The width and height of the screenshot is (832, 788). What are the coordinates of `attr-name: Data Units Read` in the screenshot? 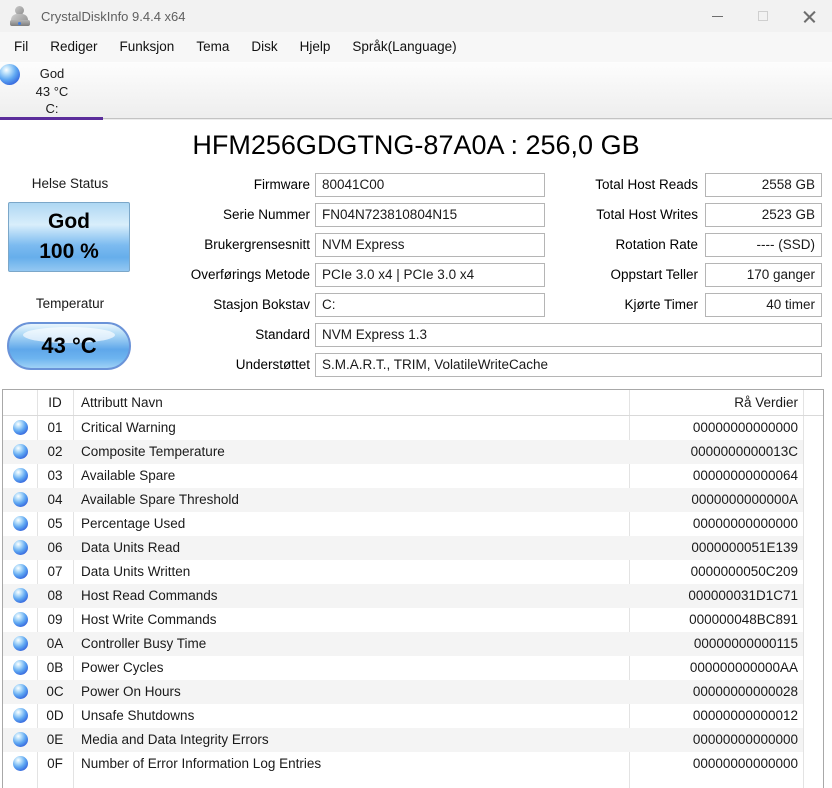 It's located at (131, 547).